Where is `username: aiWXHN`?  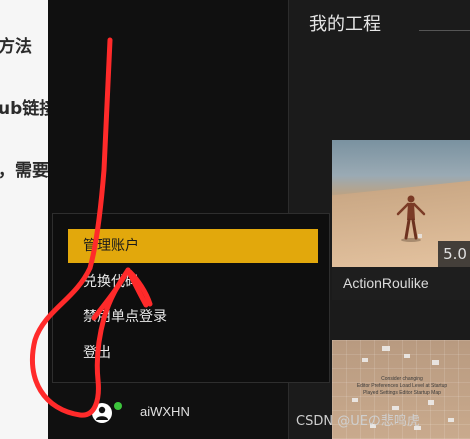
username: aiWXHN is located at coordinates (165, 411).